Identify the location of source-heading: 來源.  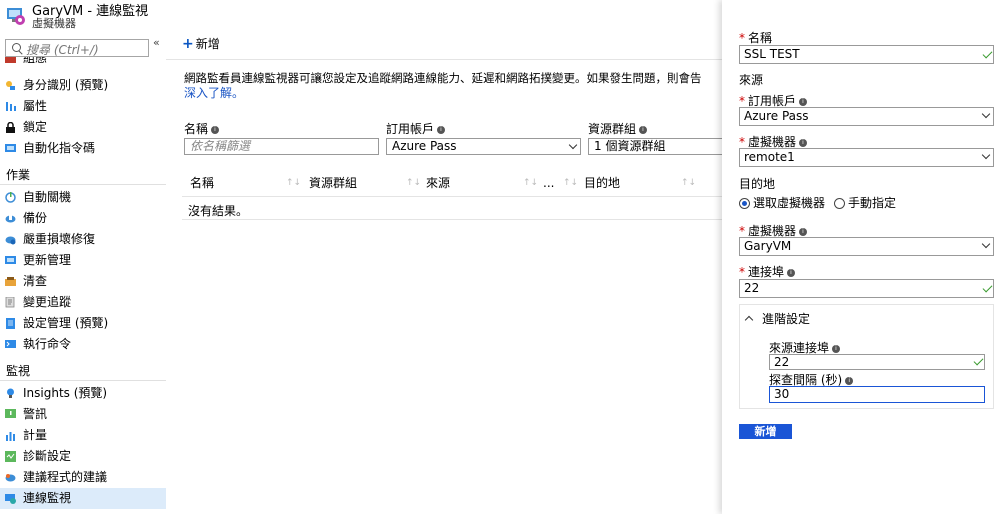
(751, 80).